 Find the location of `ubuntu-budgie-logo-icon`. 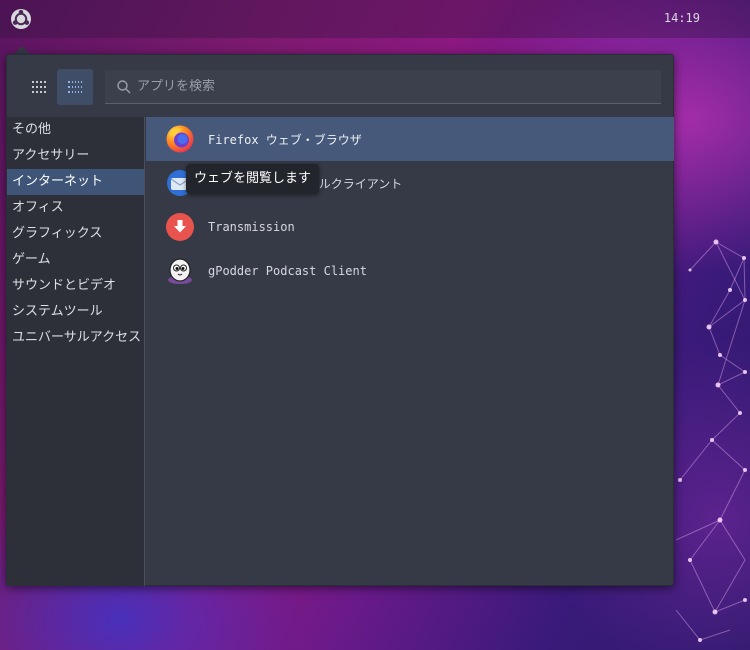

ubuntu-budgie-logo-icon is located at coordinates (21, 19).